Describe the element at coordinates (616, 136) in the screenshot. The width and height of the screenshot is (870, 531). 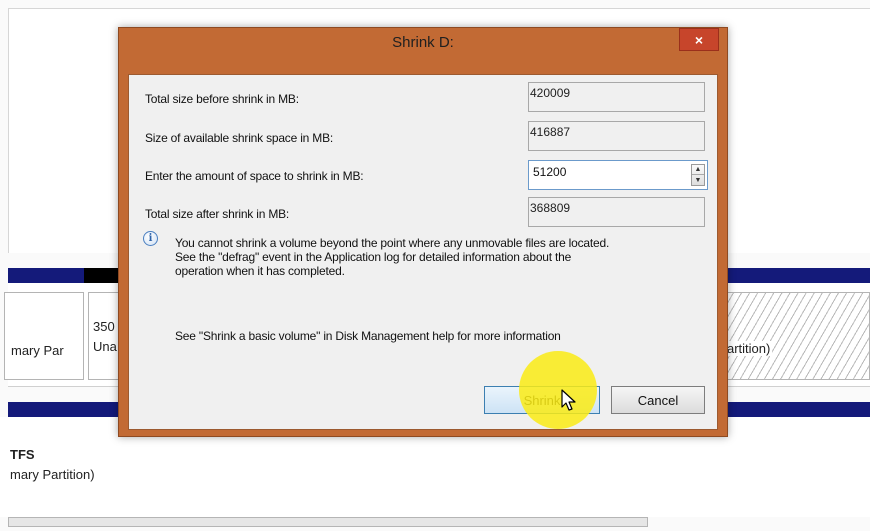
I see `available-shrink-value: 416887` at that location.